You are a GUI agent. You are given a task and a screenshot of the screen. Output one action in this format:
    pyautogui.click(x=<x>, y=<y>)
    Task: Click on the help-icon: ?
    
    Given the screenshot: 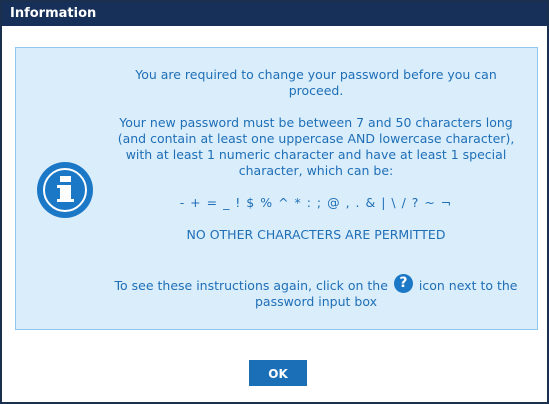 What is the action you would take?
    pyautogui.click(x=403, y=283)
    